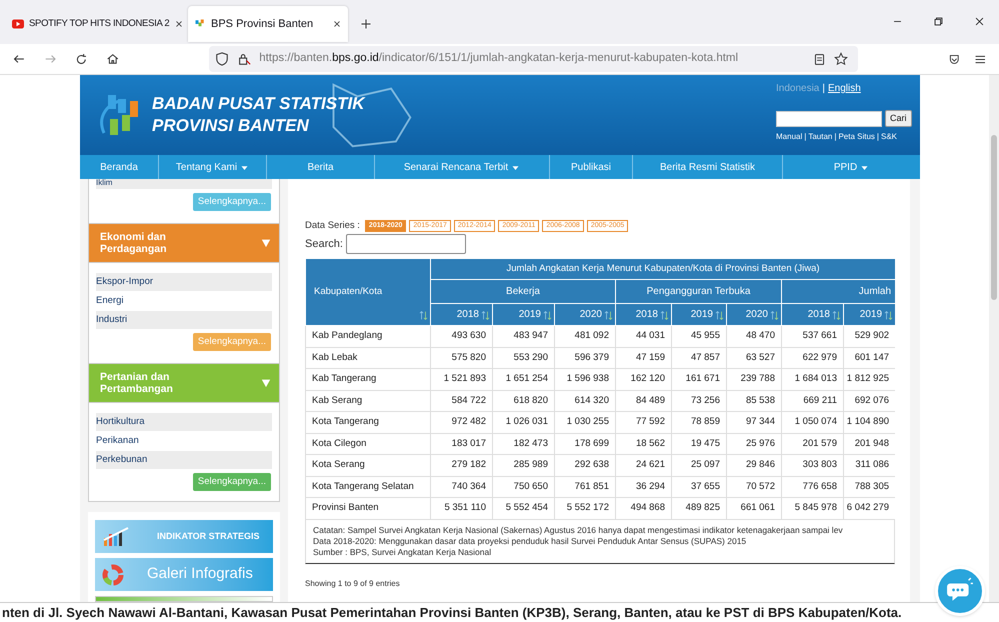 This screenshot has width=999, height=622. What do you see at coordinates (137, 383) in the screenshot?
I see `category-title: Pertanian dan Pertambangan` at bounding box center [137, 383].